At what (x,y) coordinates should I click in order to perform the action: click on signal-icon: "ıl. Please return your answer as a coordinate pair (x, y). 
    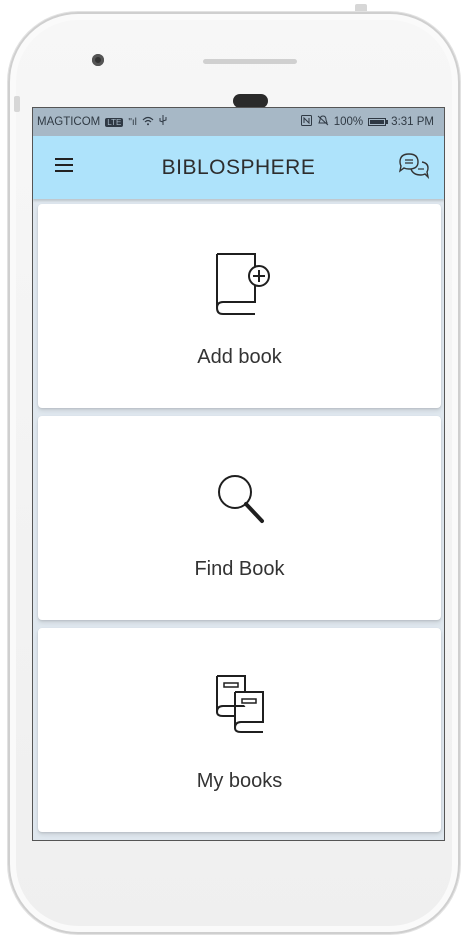
    Looking at the image, I should click on (132, 122).